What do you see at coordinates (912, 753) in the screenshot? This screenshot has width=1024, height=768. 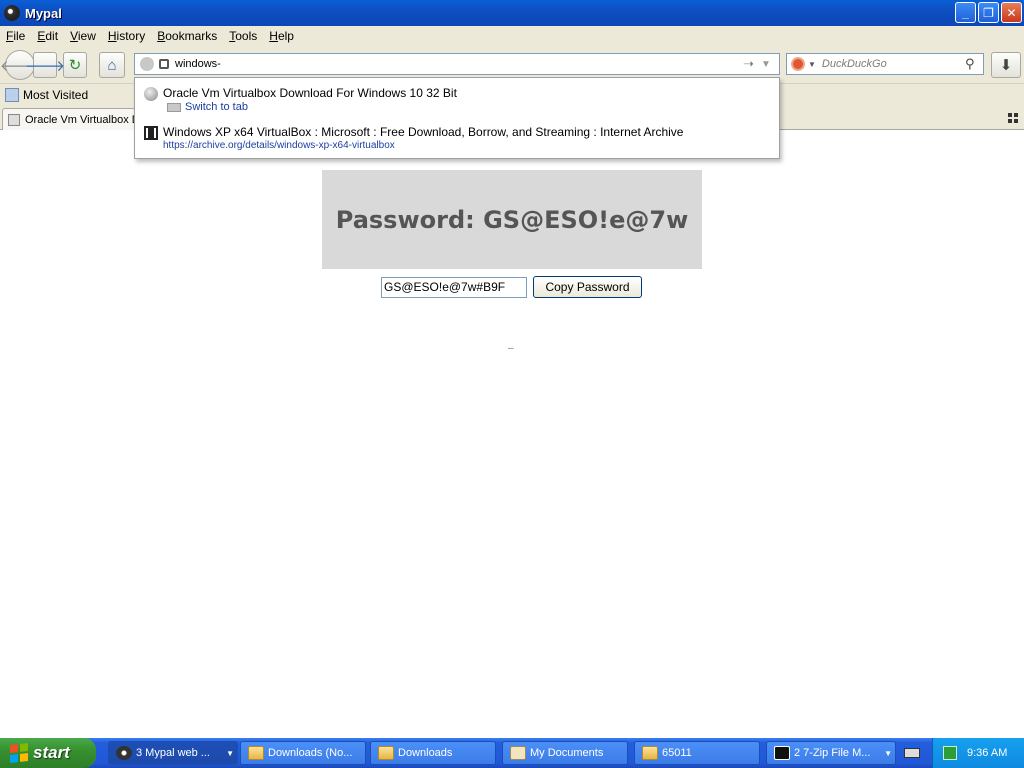 I see `keyboard-icon` at bounding box center [912, 753].